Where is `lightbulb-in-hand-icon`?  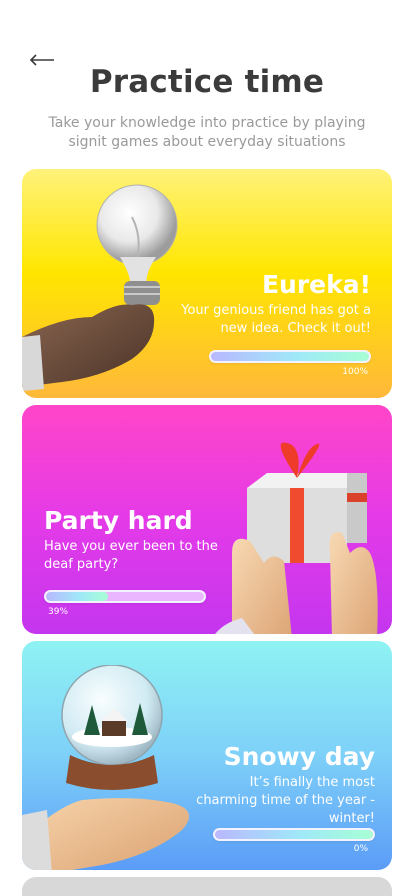
lightbulb-in-hand-icon is located at coordinates (100, 287).